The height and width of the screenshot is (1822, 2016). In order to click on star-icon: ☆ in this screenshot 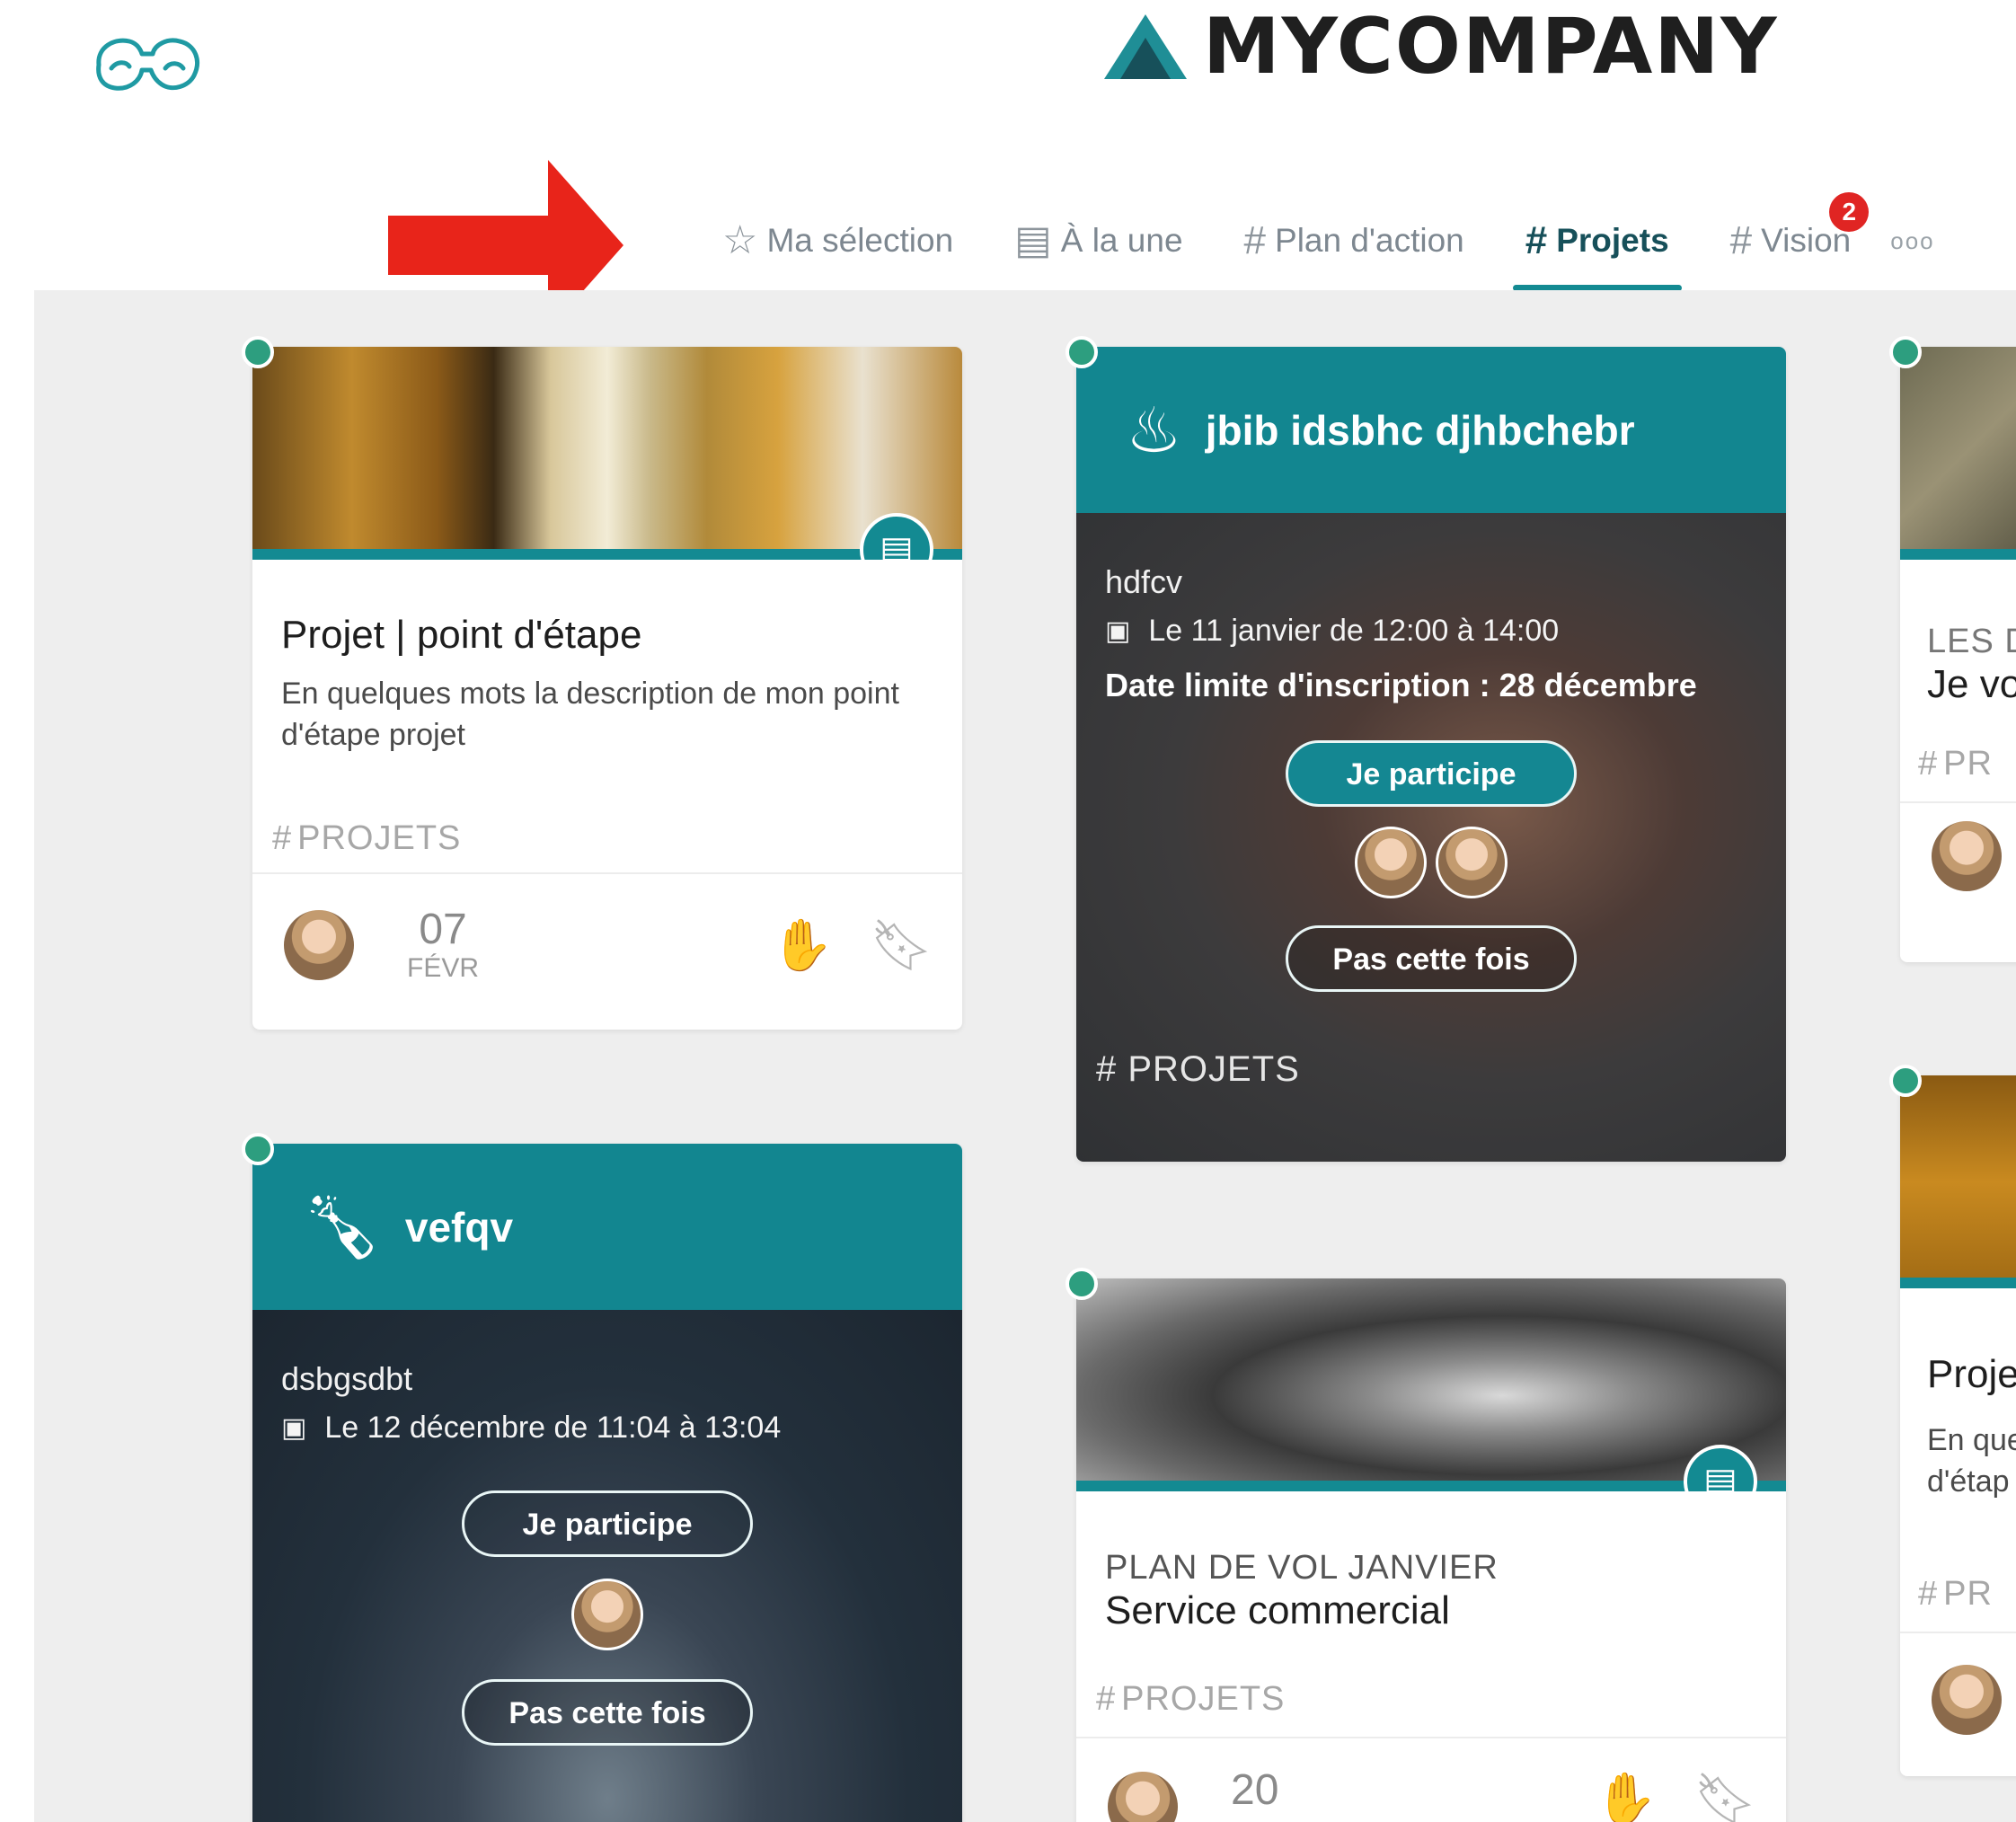, I will do `click(740, 240)`.